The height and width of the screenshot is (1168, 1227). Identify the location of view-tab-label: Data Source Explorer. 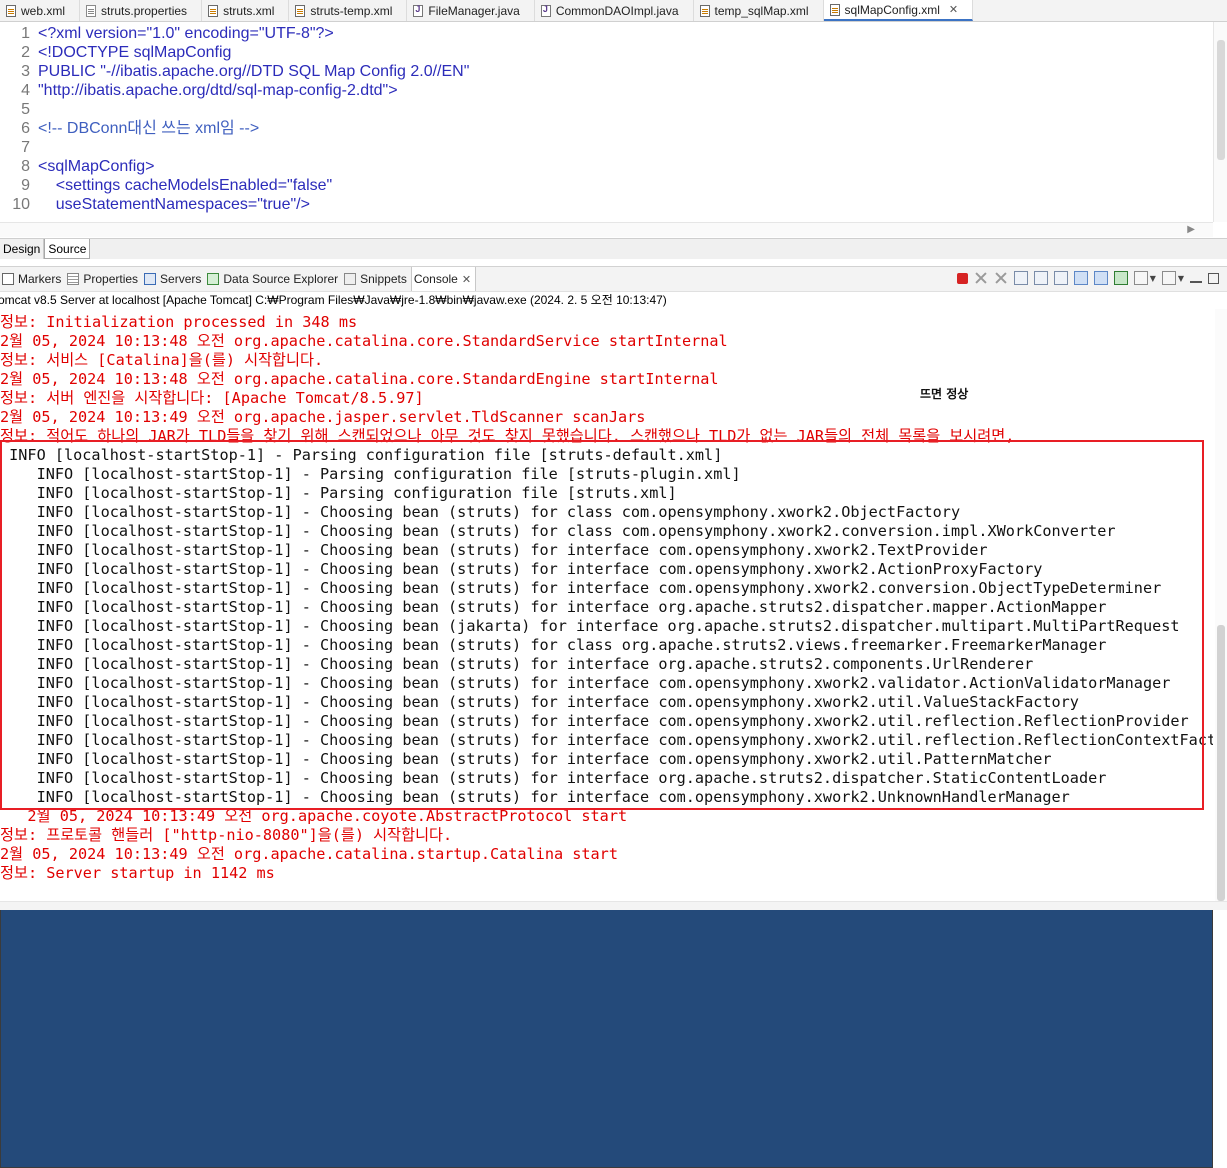
(281, 279).